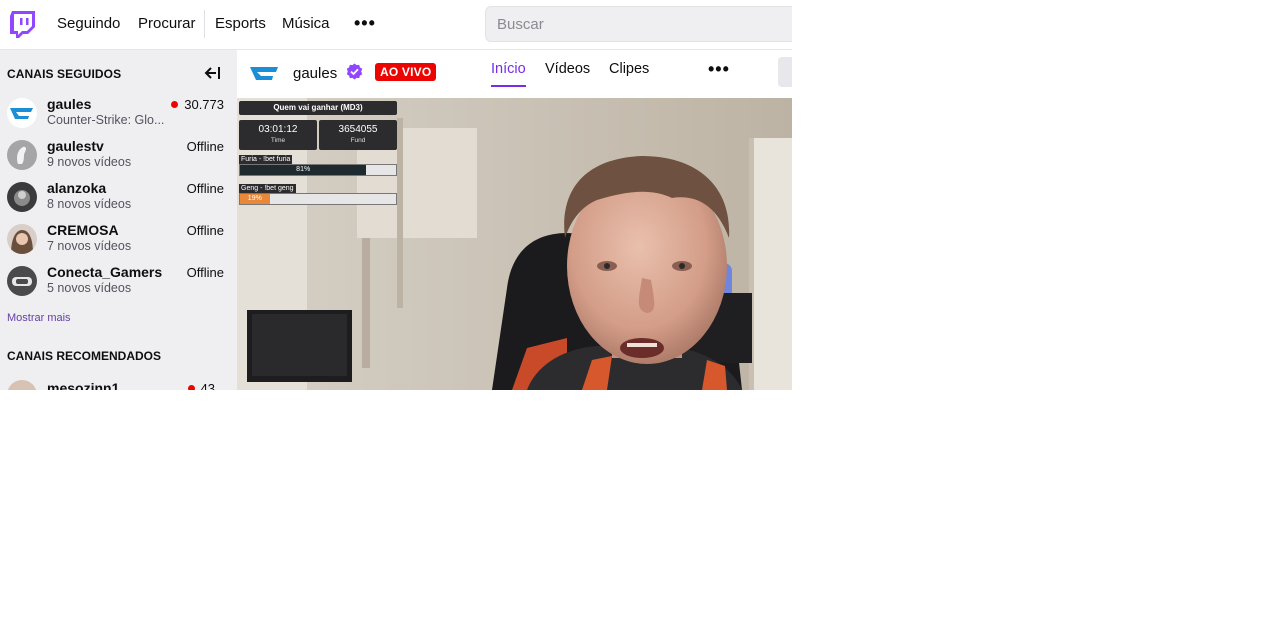 This screenshot has height=620, width=1288. Describe the element at coordinates (365, 23) in the screenshot. I see `nav-more-icon: •••` at that location.